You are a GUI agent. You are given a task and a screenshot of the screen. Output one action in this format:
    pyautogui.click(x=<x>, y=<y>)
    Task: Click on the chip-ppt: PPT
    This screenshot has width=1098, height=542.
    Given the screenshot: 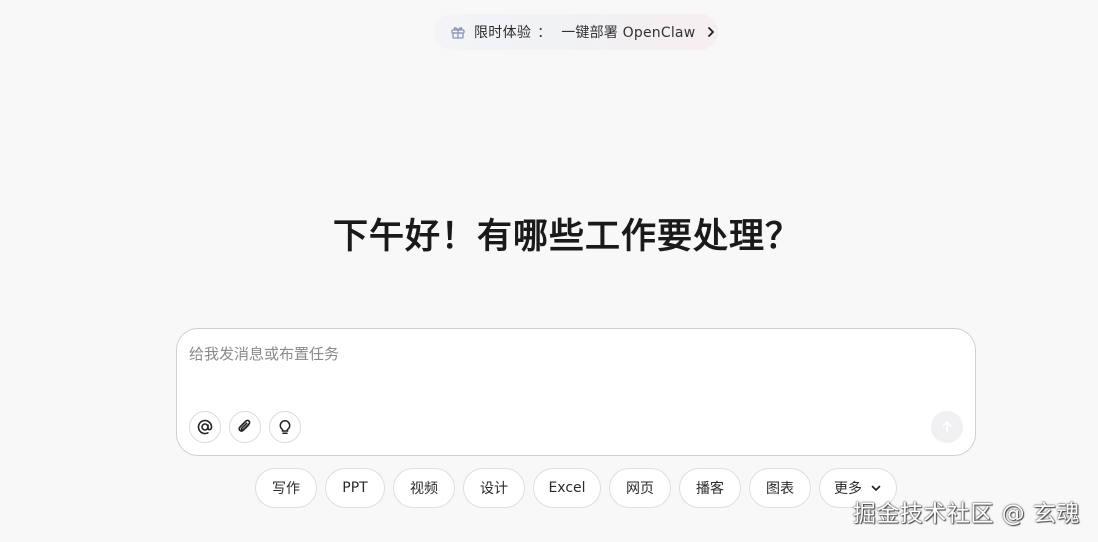 What is the action you would take?
    pyautogui.click(x=355, y=488)
    